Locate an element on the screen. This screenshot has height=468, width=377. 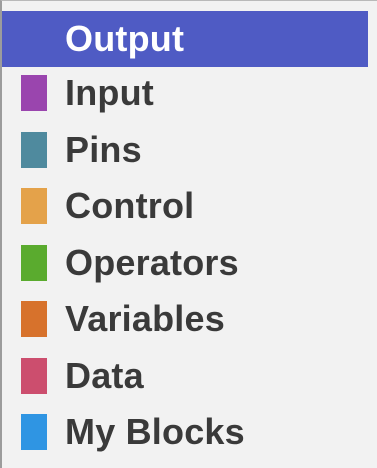
category-my-blocks: My Blocks is located at coordinates (185, 434).